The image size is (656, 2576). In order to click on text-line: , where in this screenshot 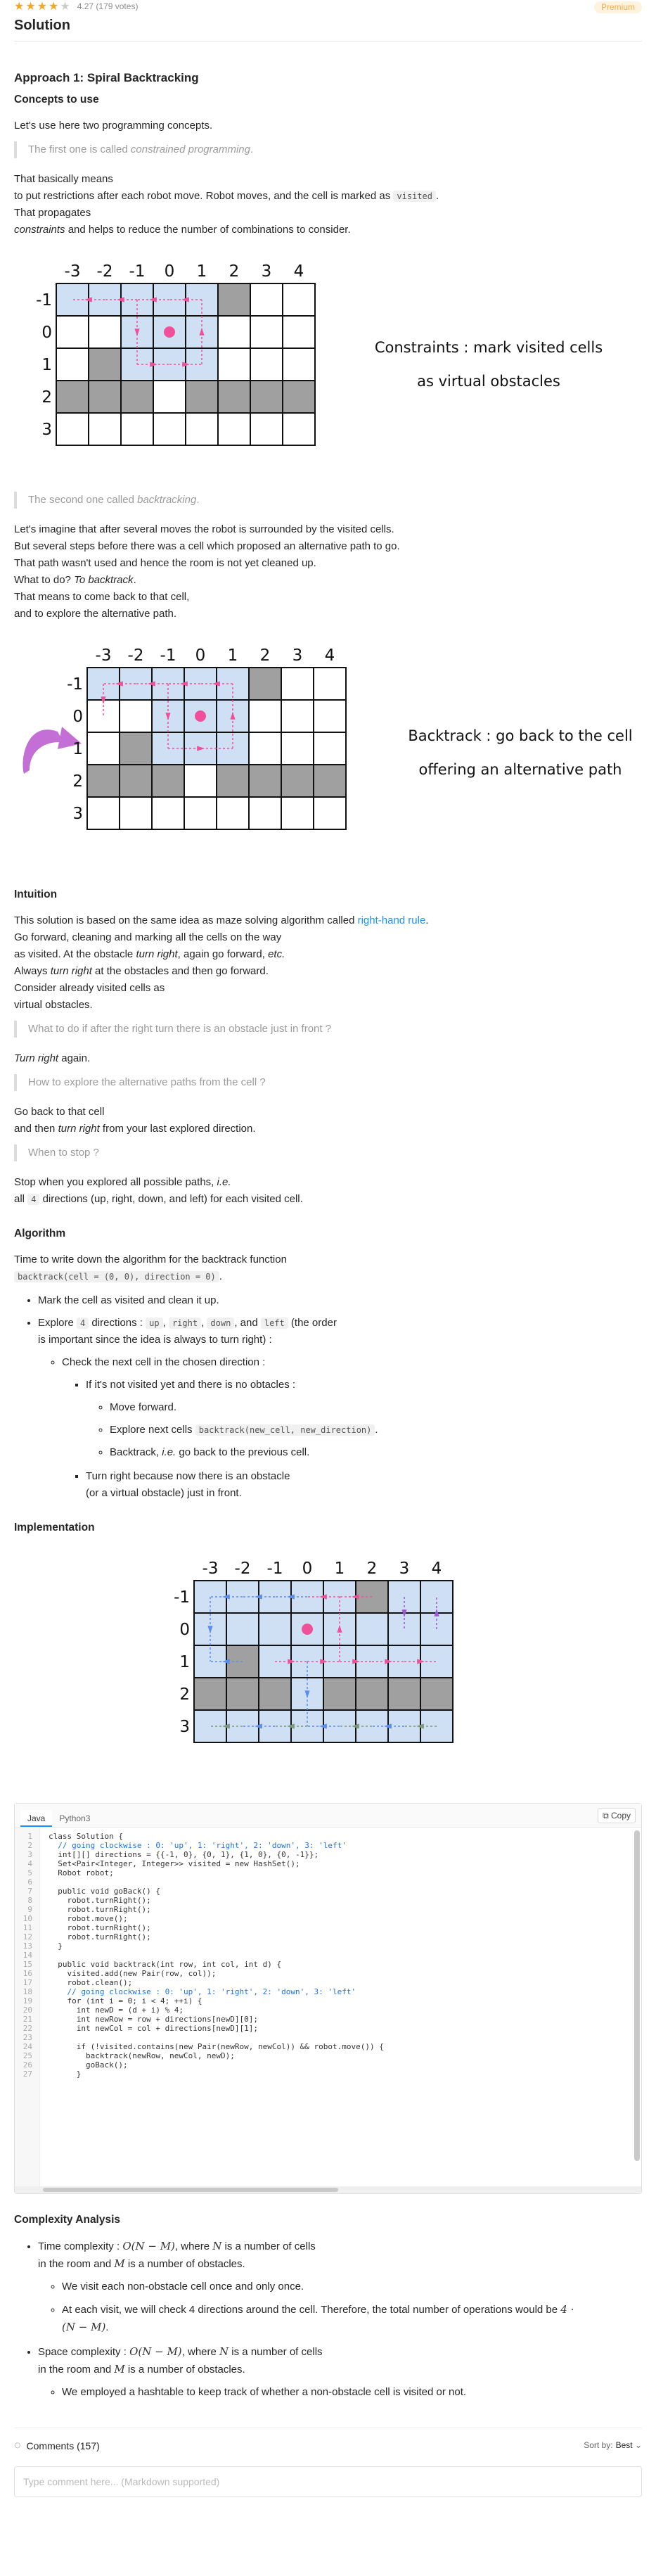, I will do `click(193, 2246)`.